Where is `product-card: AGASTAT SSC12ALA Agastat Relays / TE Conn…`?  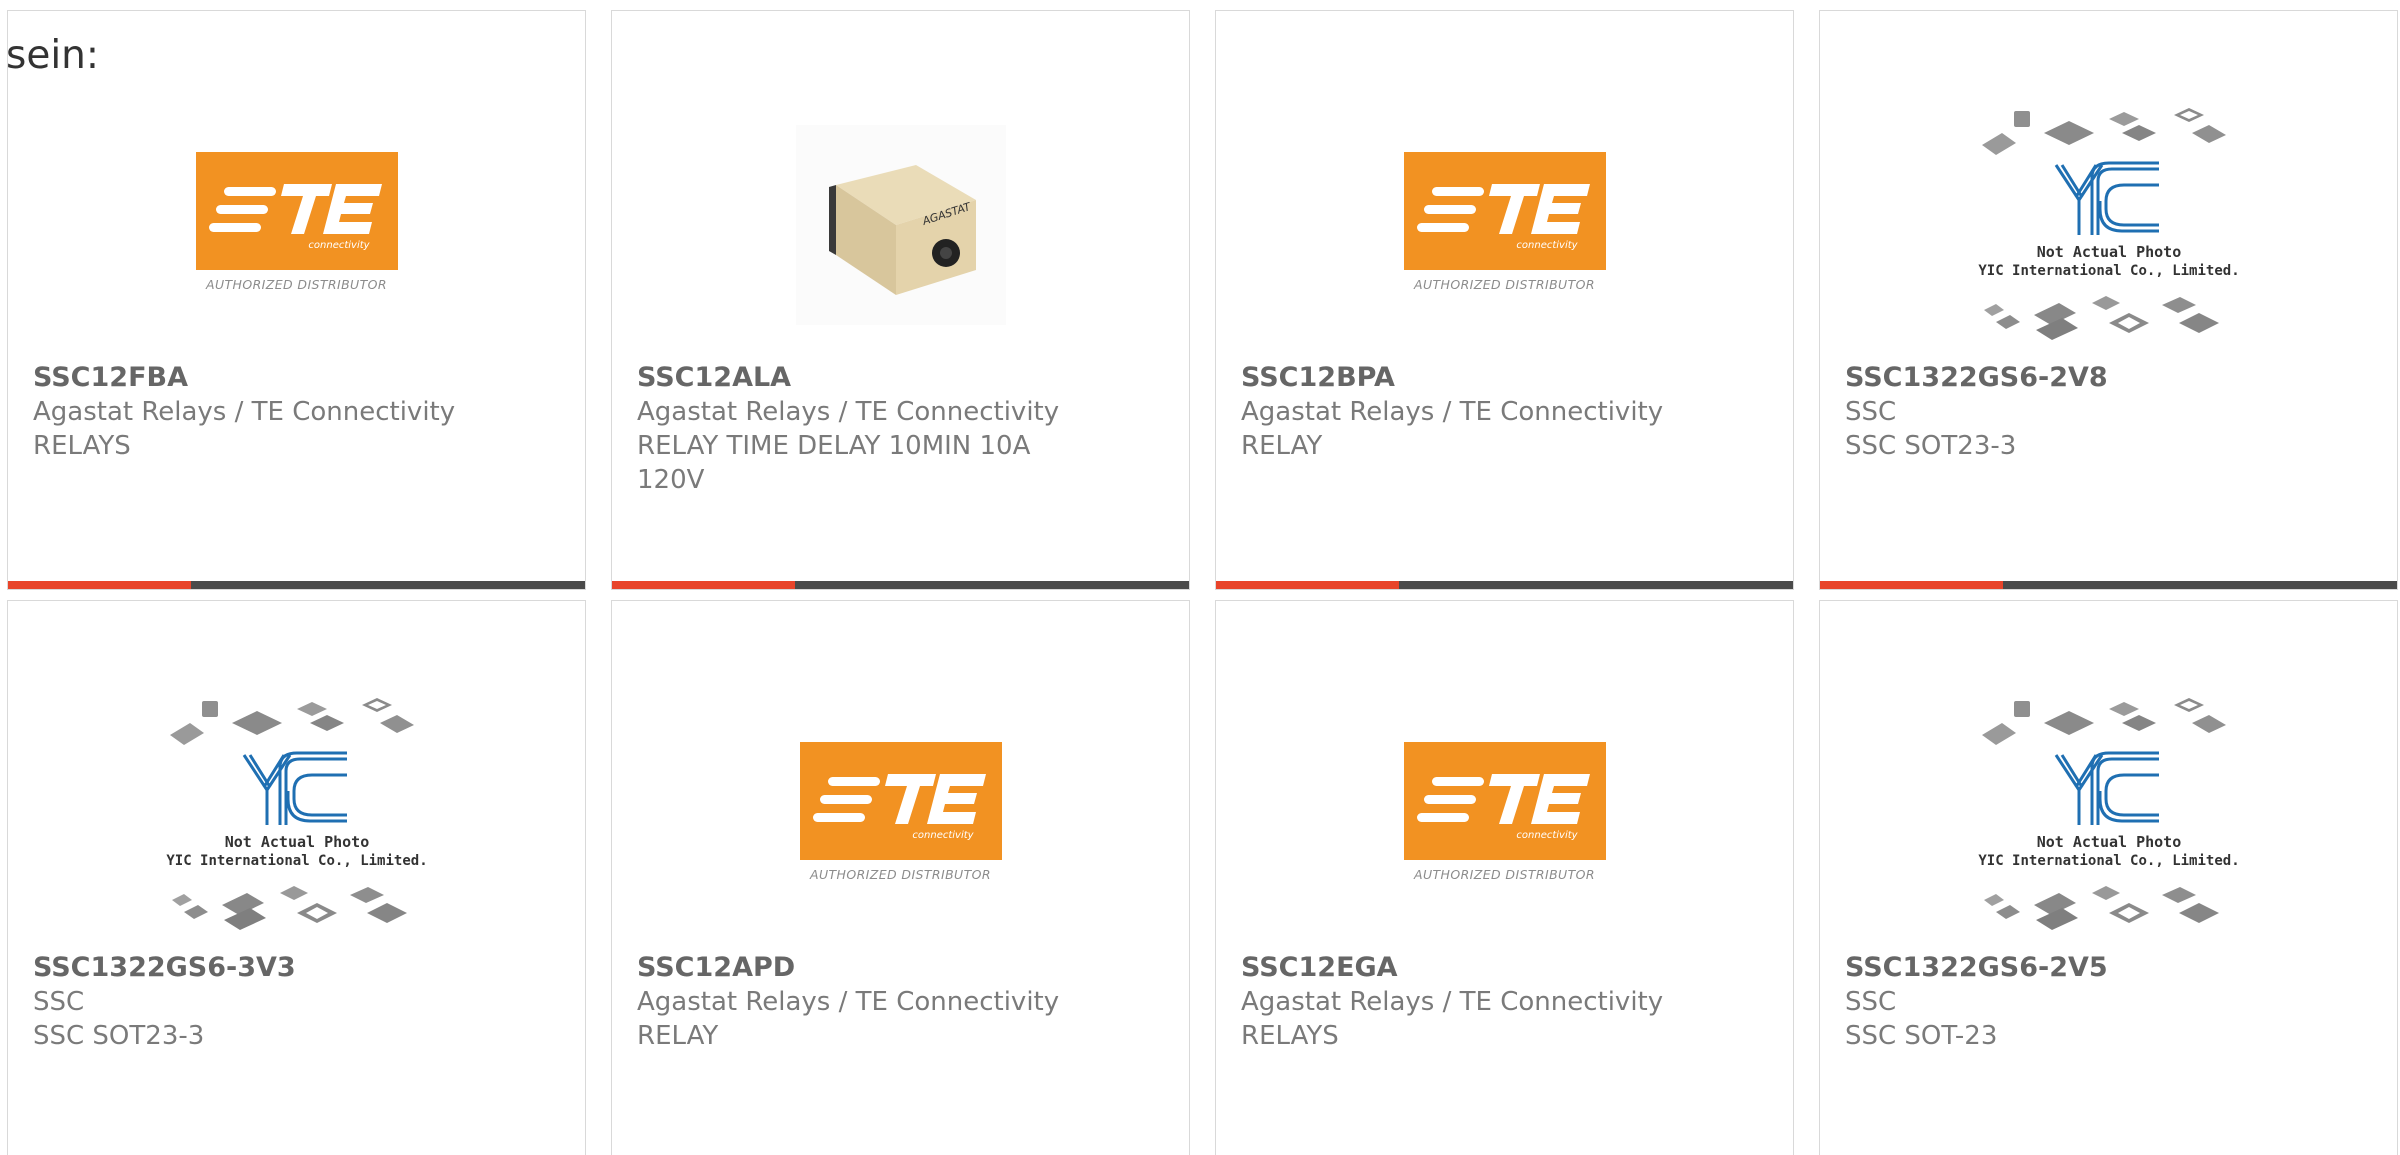 product-card: AGASTAT SSC12ALA Agastat Relays / TE Conn… is located at coordinates (900, 300).